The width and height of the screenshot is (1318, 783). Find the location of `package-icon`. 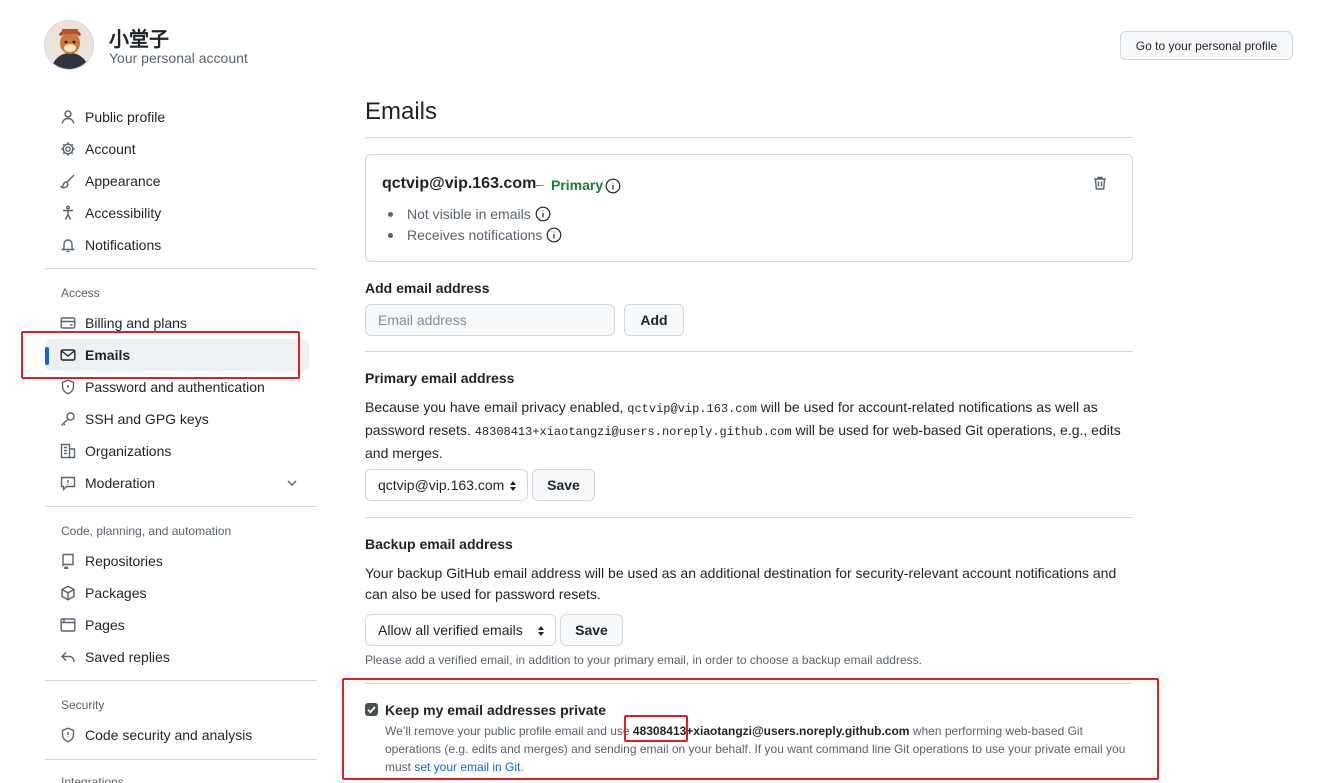

package-icon is located at coordinates (68, 593).